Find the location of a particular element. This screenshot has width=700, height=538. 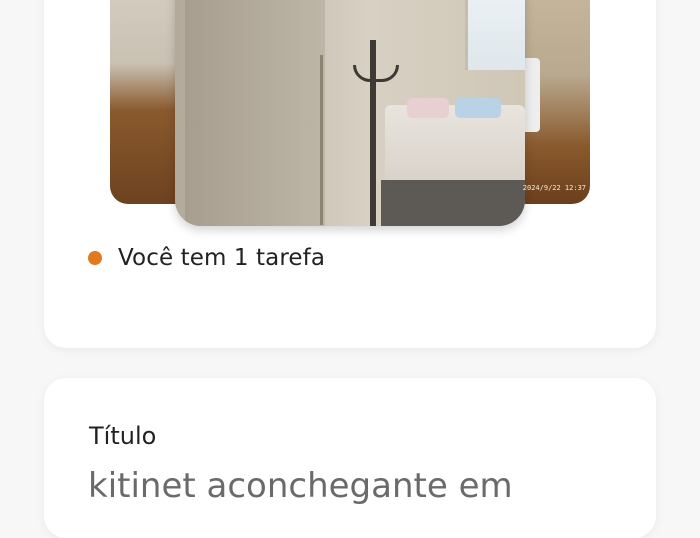

tasks-label: Você tem 1 tarefa is located at coordinates (222, 258).